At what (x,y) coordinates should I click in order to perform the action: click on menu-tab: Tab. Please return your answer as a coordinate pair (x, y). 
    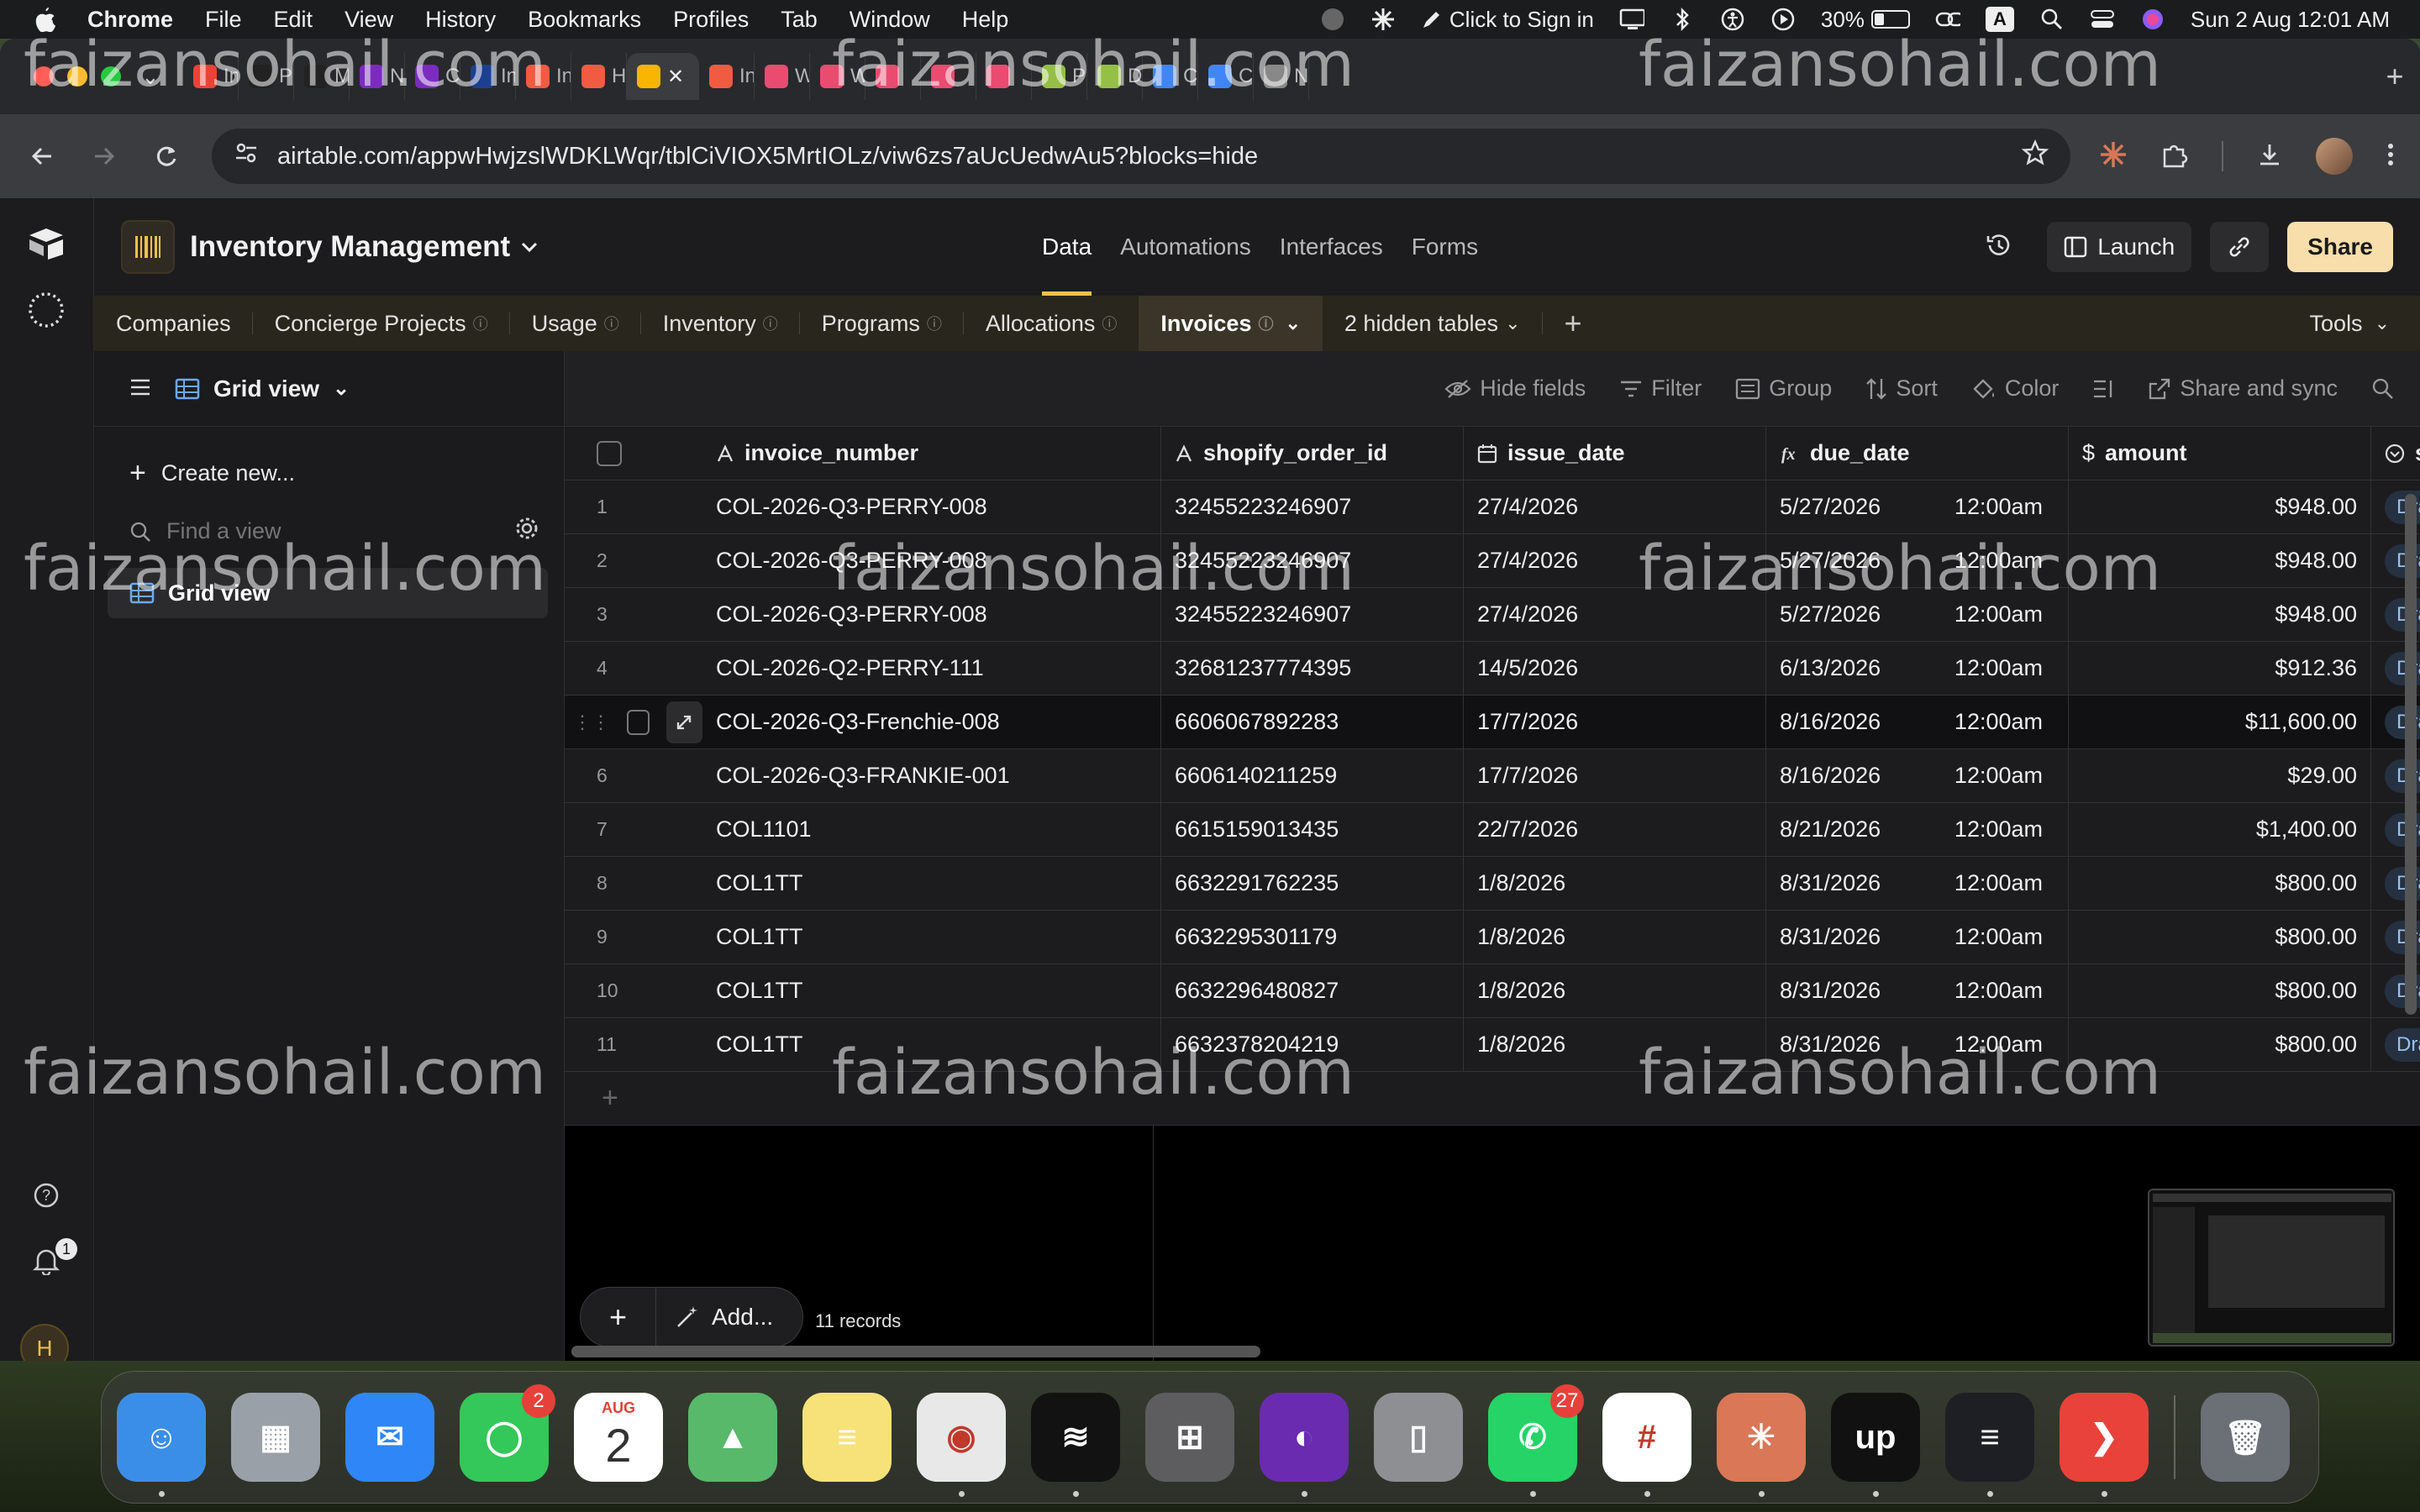
    Looking at the image, I should click on (799, 20).